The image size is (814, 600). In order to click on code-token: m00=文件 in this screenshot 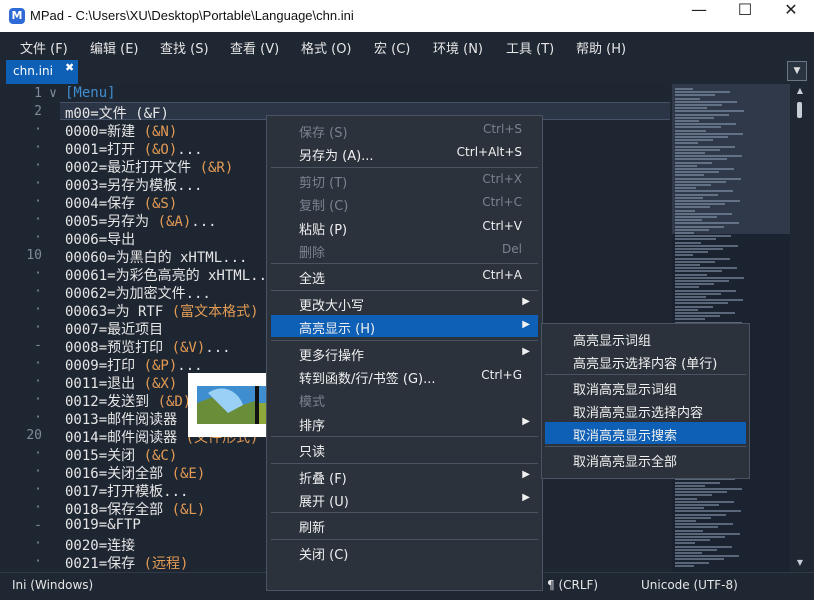, I will do `click(100, 114)`.